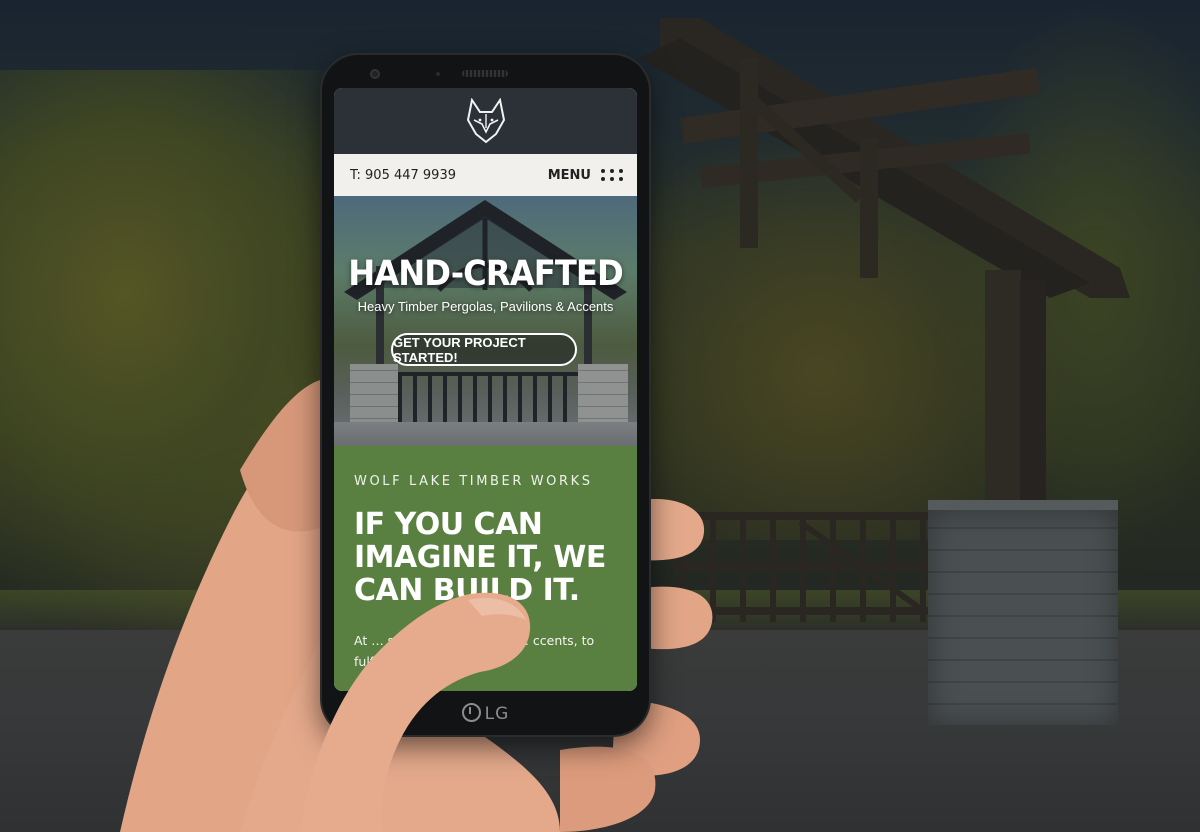  Describe the element at coordinates (375, 74) in the screenshot. I see `front-camera-icon` at that location.